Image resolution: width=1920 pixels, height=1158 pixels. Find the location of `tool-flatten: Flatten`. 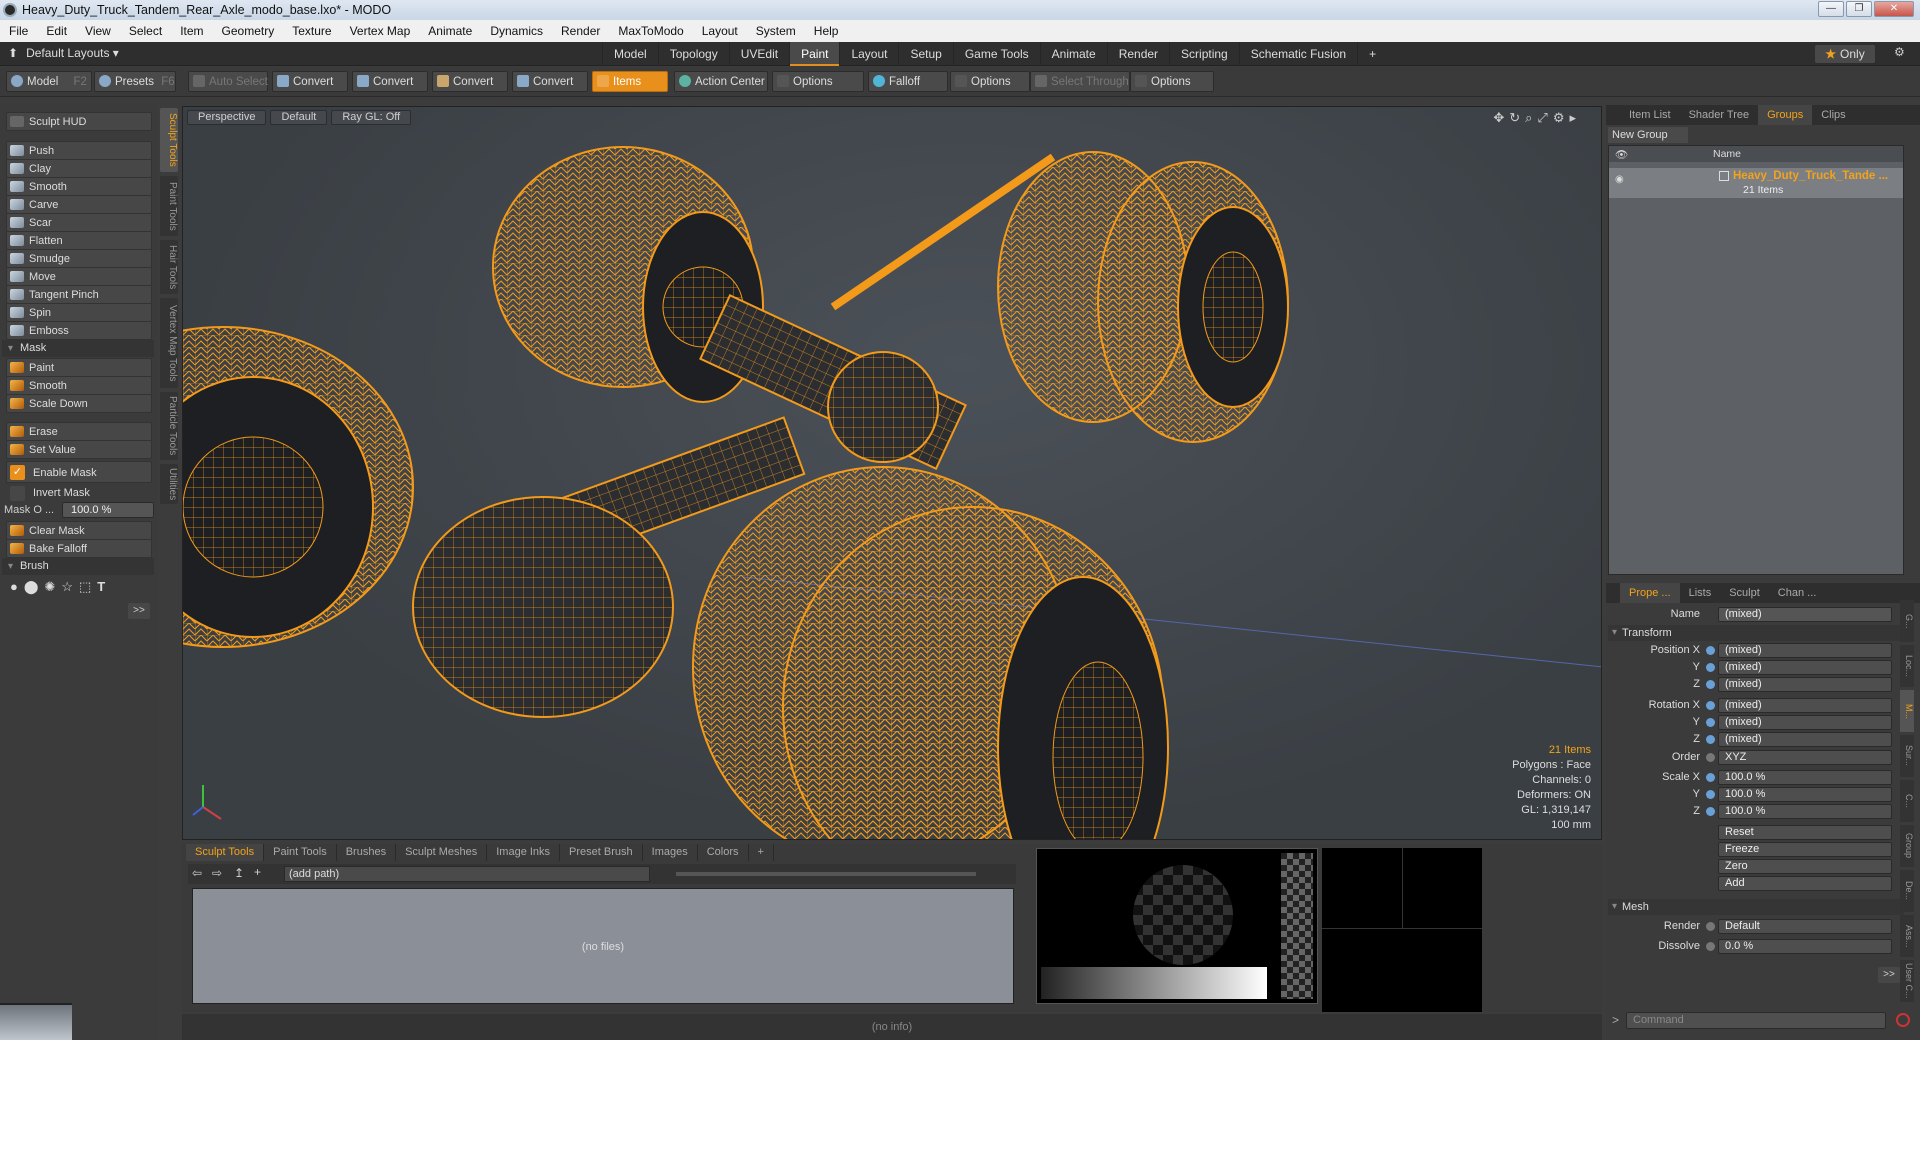

tool-flatten: Flatten is located at coordinates (79, 240).